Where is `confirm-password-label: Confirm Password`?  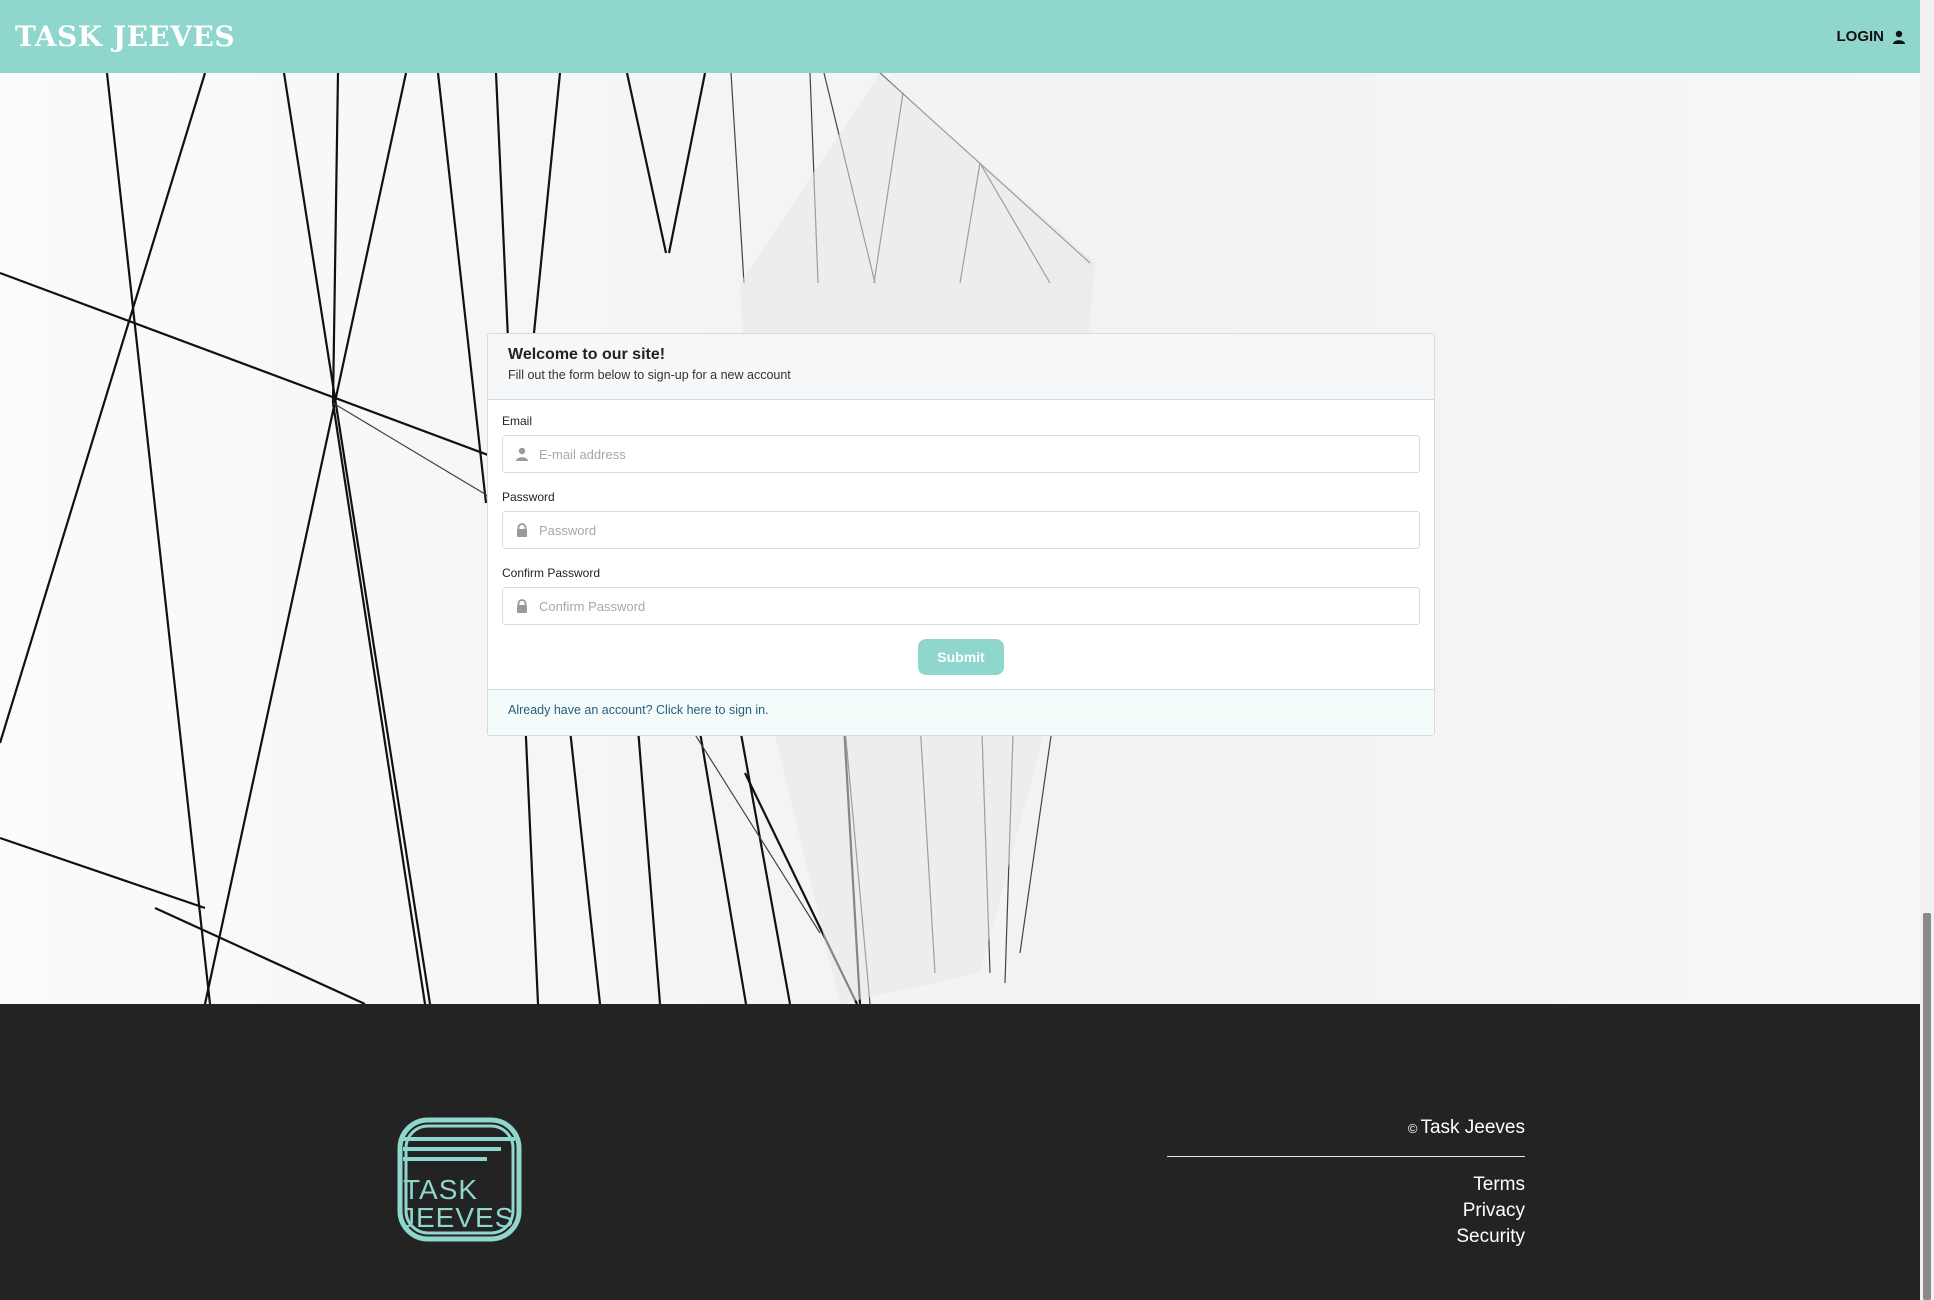
confirm-password-label: Confirm Password is located at coordinates (551, 573).